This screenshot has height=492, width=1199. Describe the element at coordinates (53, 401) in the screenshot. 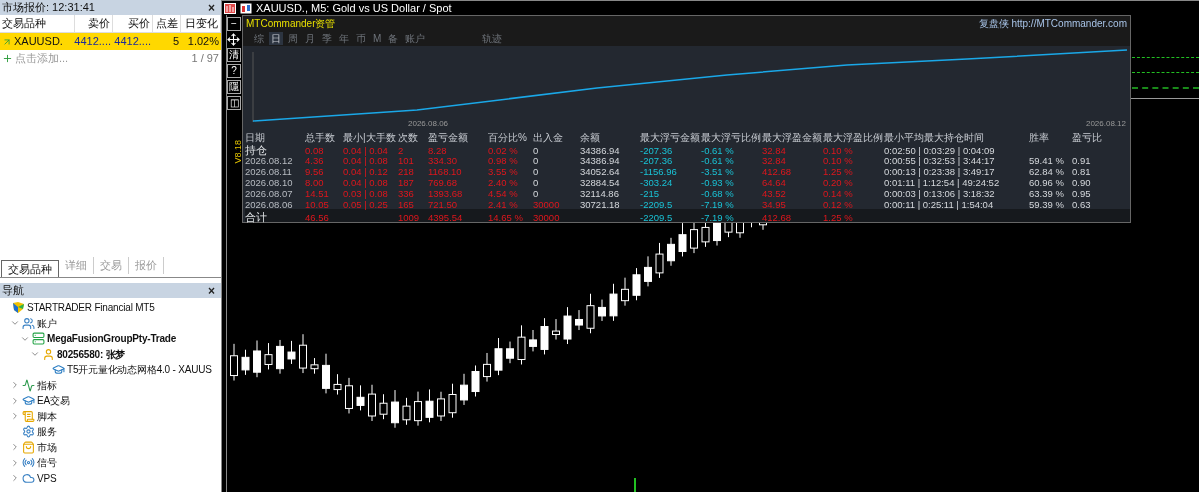

I see `tree-item: EA交易` at that location.